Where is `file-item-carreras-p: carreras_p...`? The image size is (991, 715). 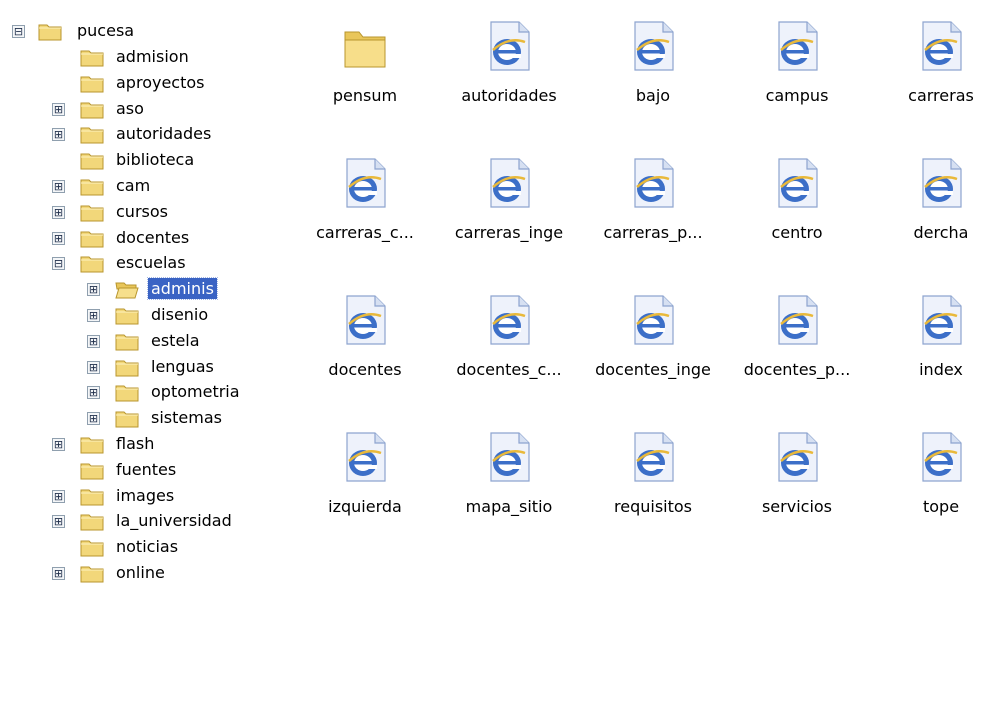 file-item-carreras-p: carreras_p... is located at coordinates (653, 199).